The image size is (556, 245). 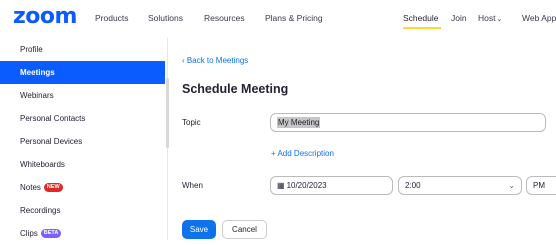 What do you see at coordinates (82, 233) in the screenshot?
I see `sidebar-item-clips: Clips BETA` at bounding box center [82, 233].